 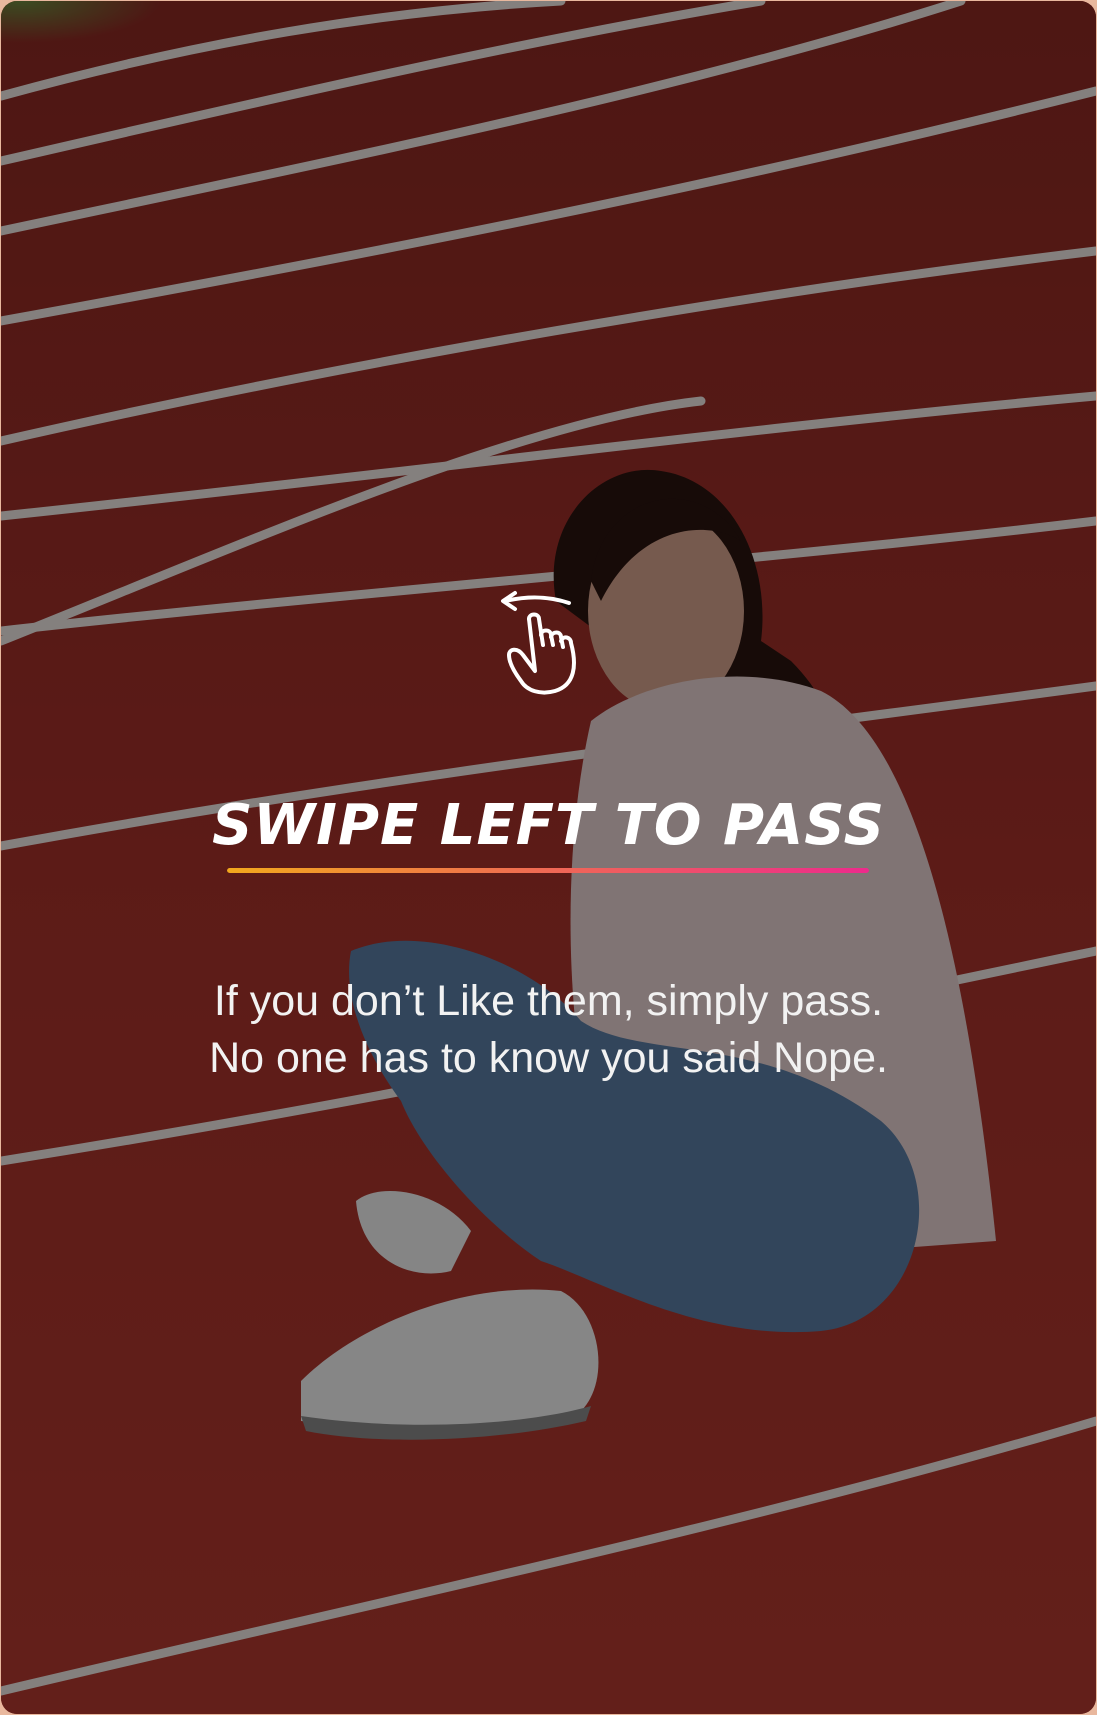 What do you see at coordinates (538, 643) in the screenshot?
I see `swipe-left-hand-icon` at bounding box center [538, 643].